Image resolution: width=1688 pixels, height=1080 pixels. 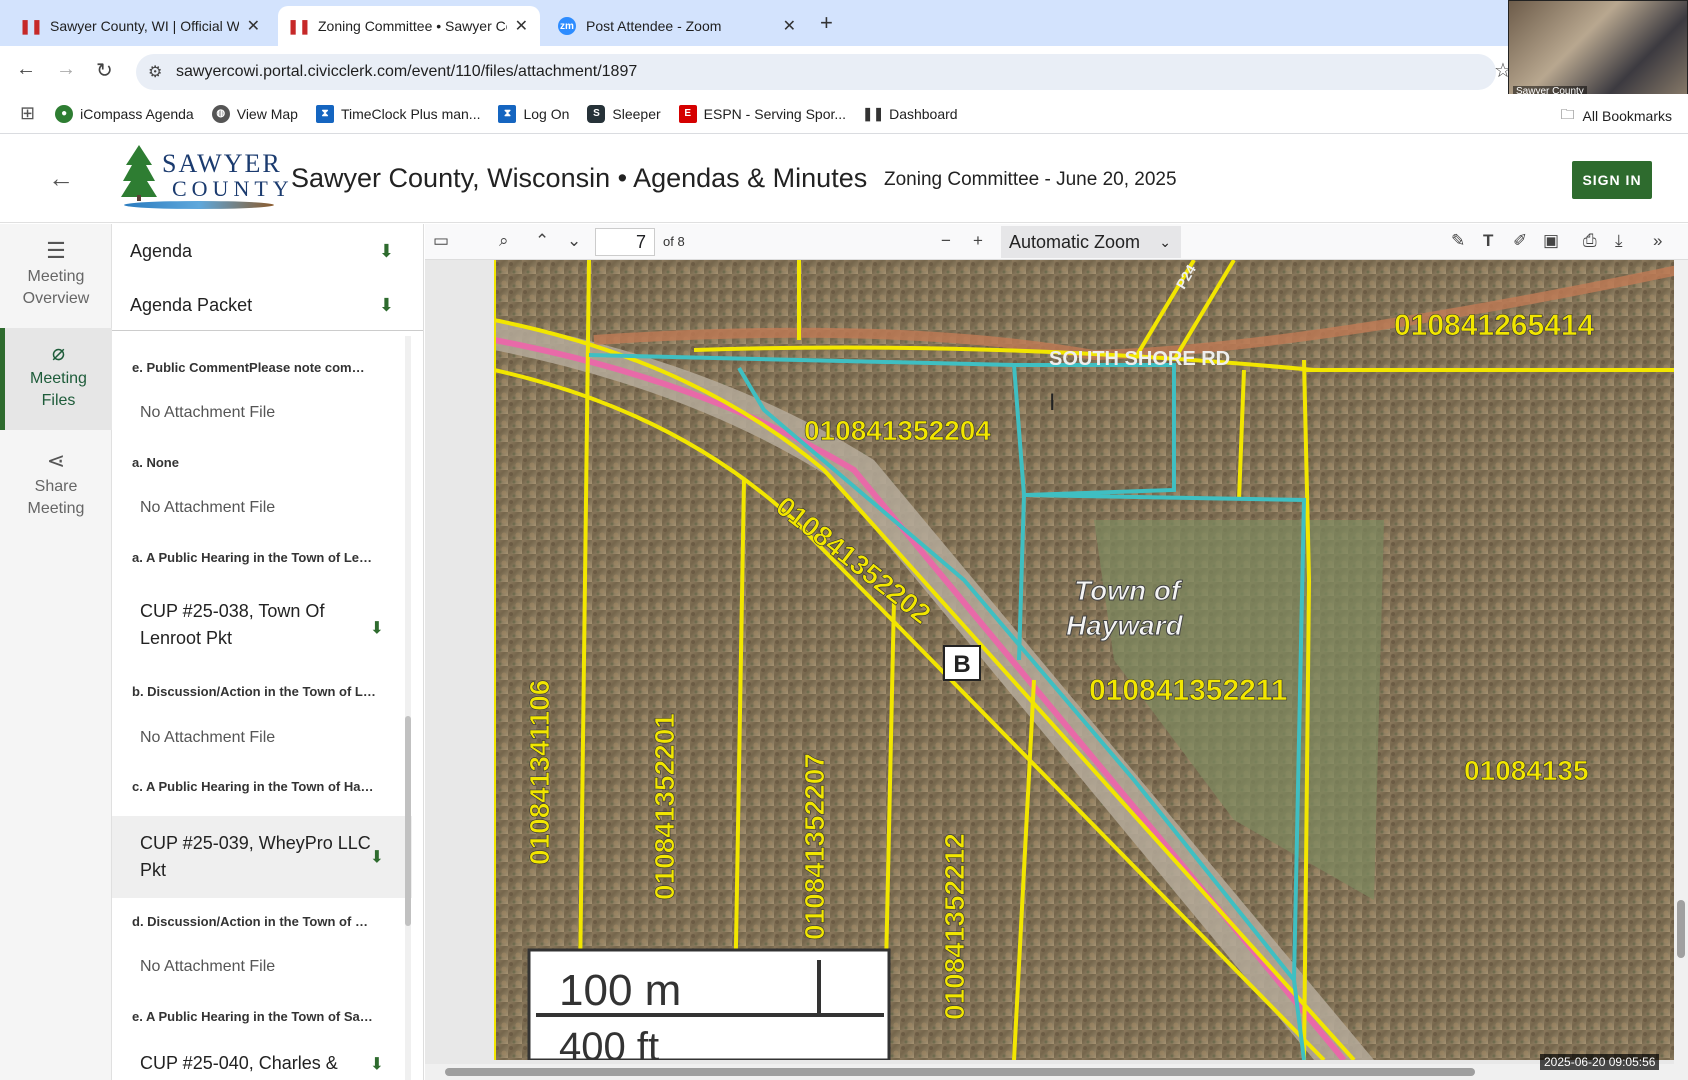 I want to click on zoom-in-icon: +, so click(x=978, y=241).